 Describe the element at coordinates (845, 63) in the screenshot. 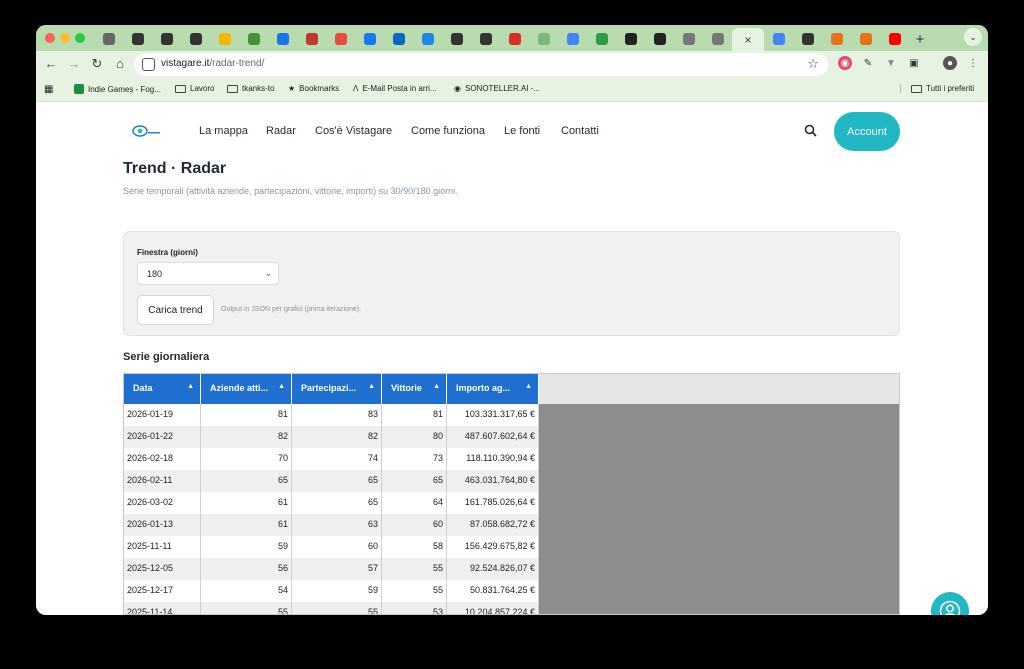

I see `extension-red-icon: ◉` at that location.